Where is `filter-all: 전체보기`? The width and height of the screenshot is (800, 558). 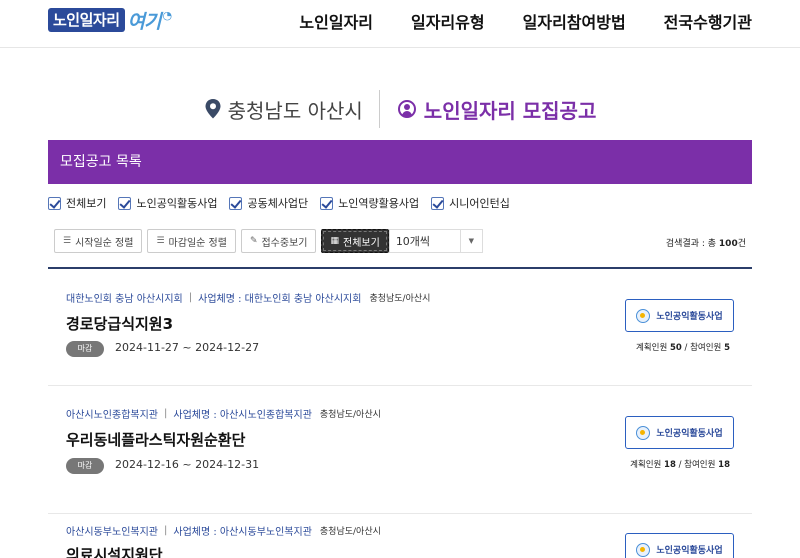
filter-all: 전체보기 is located at coordinates (77, 203).